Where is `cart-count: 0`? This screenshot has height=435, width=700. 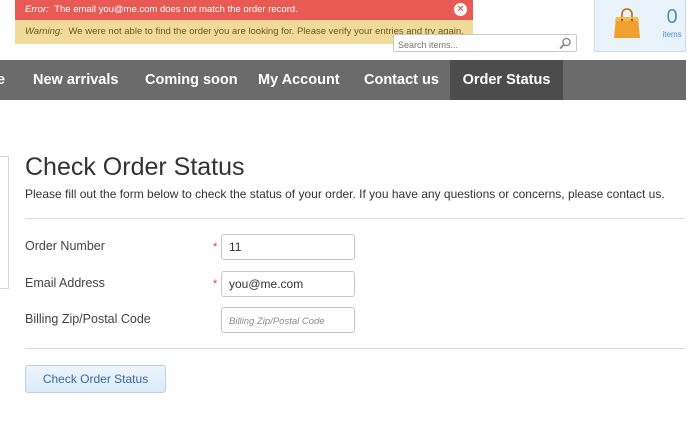 cart-count: 0 is located at coordinates (672, 17).